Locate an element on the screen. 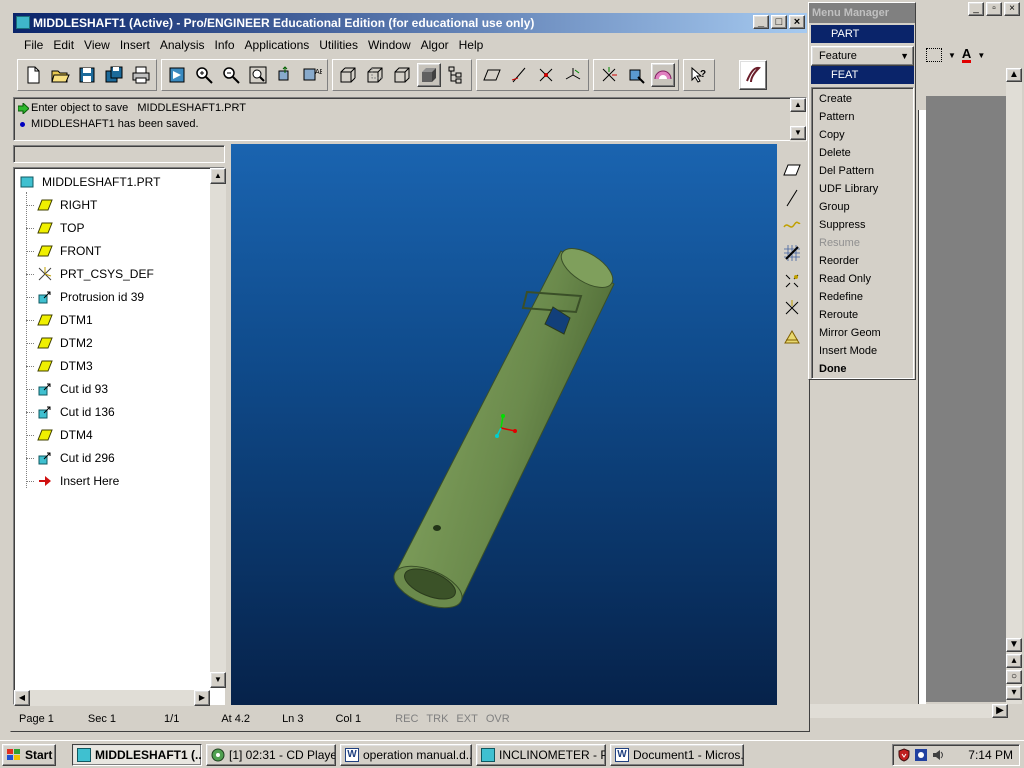 This screenshot has width=1024, height=768. bg-vertical-scrollbar: ▲ ▼ ▴ ○ ▾ is located at coordinates (1014, 386).